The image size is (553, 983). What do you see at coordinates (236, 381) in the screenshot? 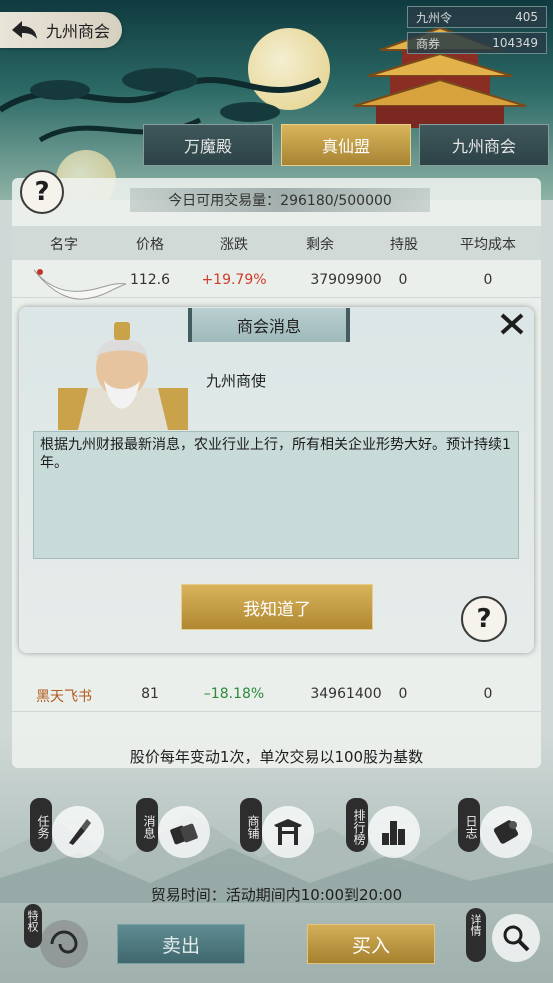
I see `speaker-name: 九州商使` at bounding box center [236, 381].